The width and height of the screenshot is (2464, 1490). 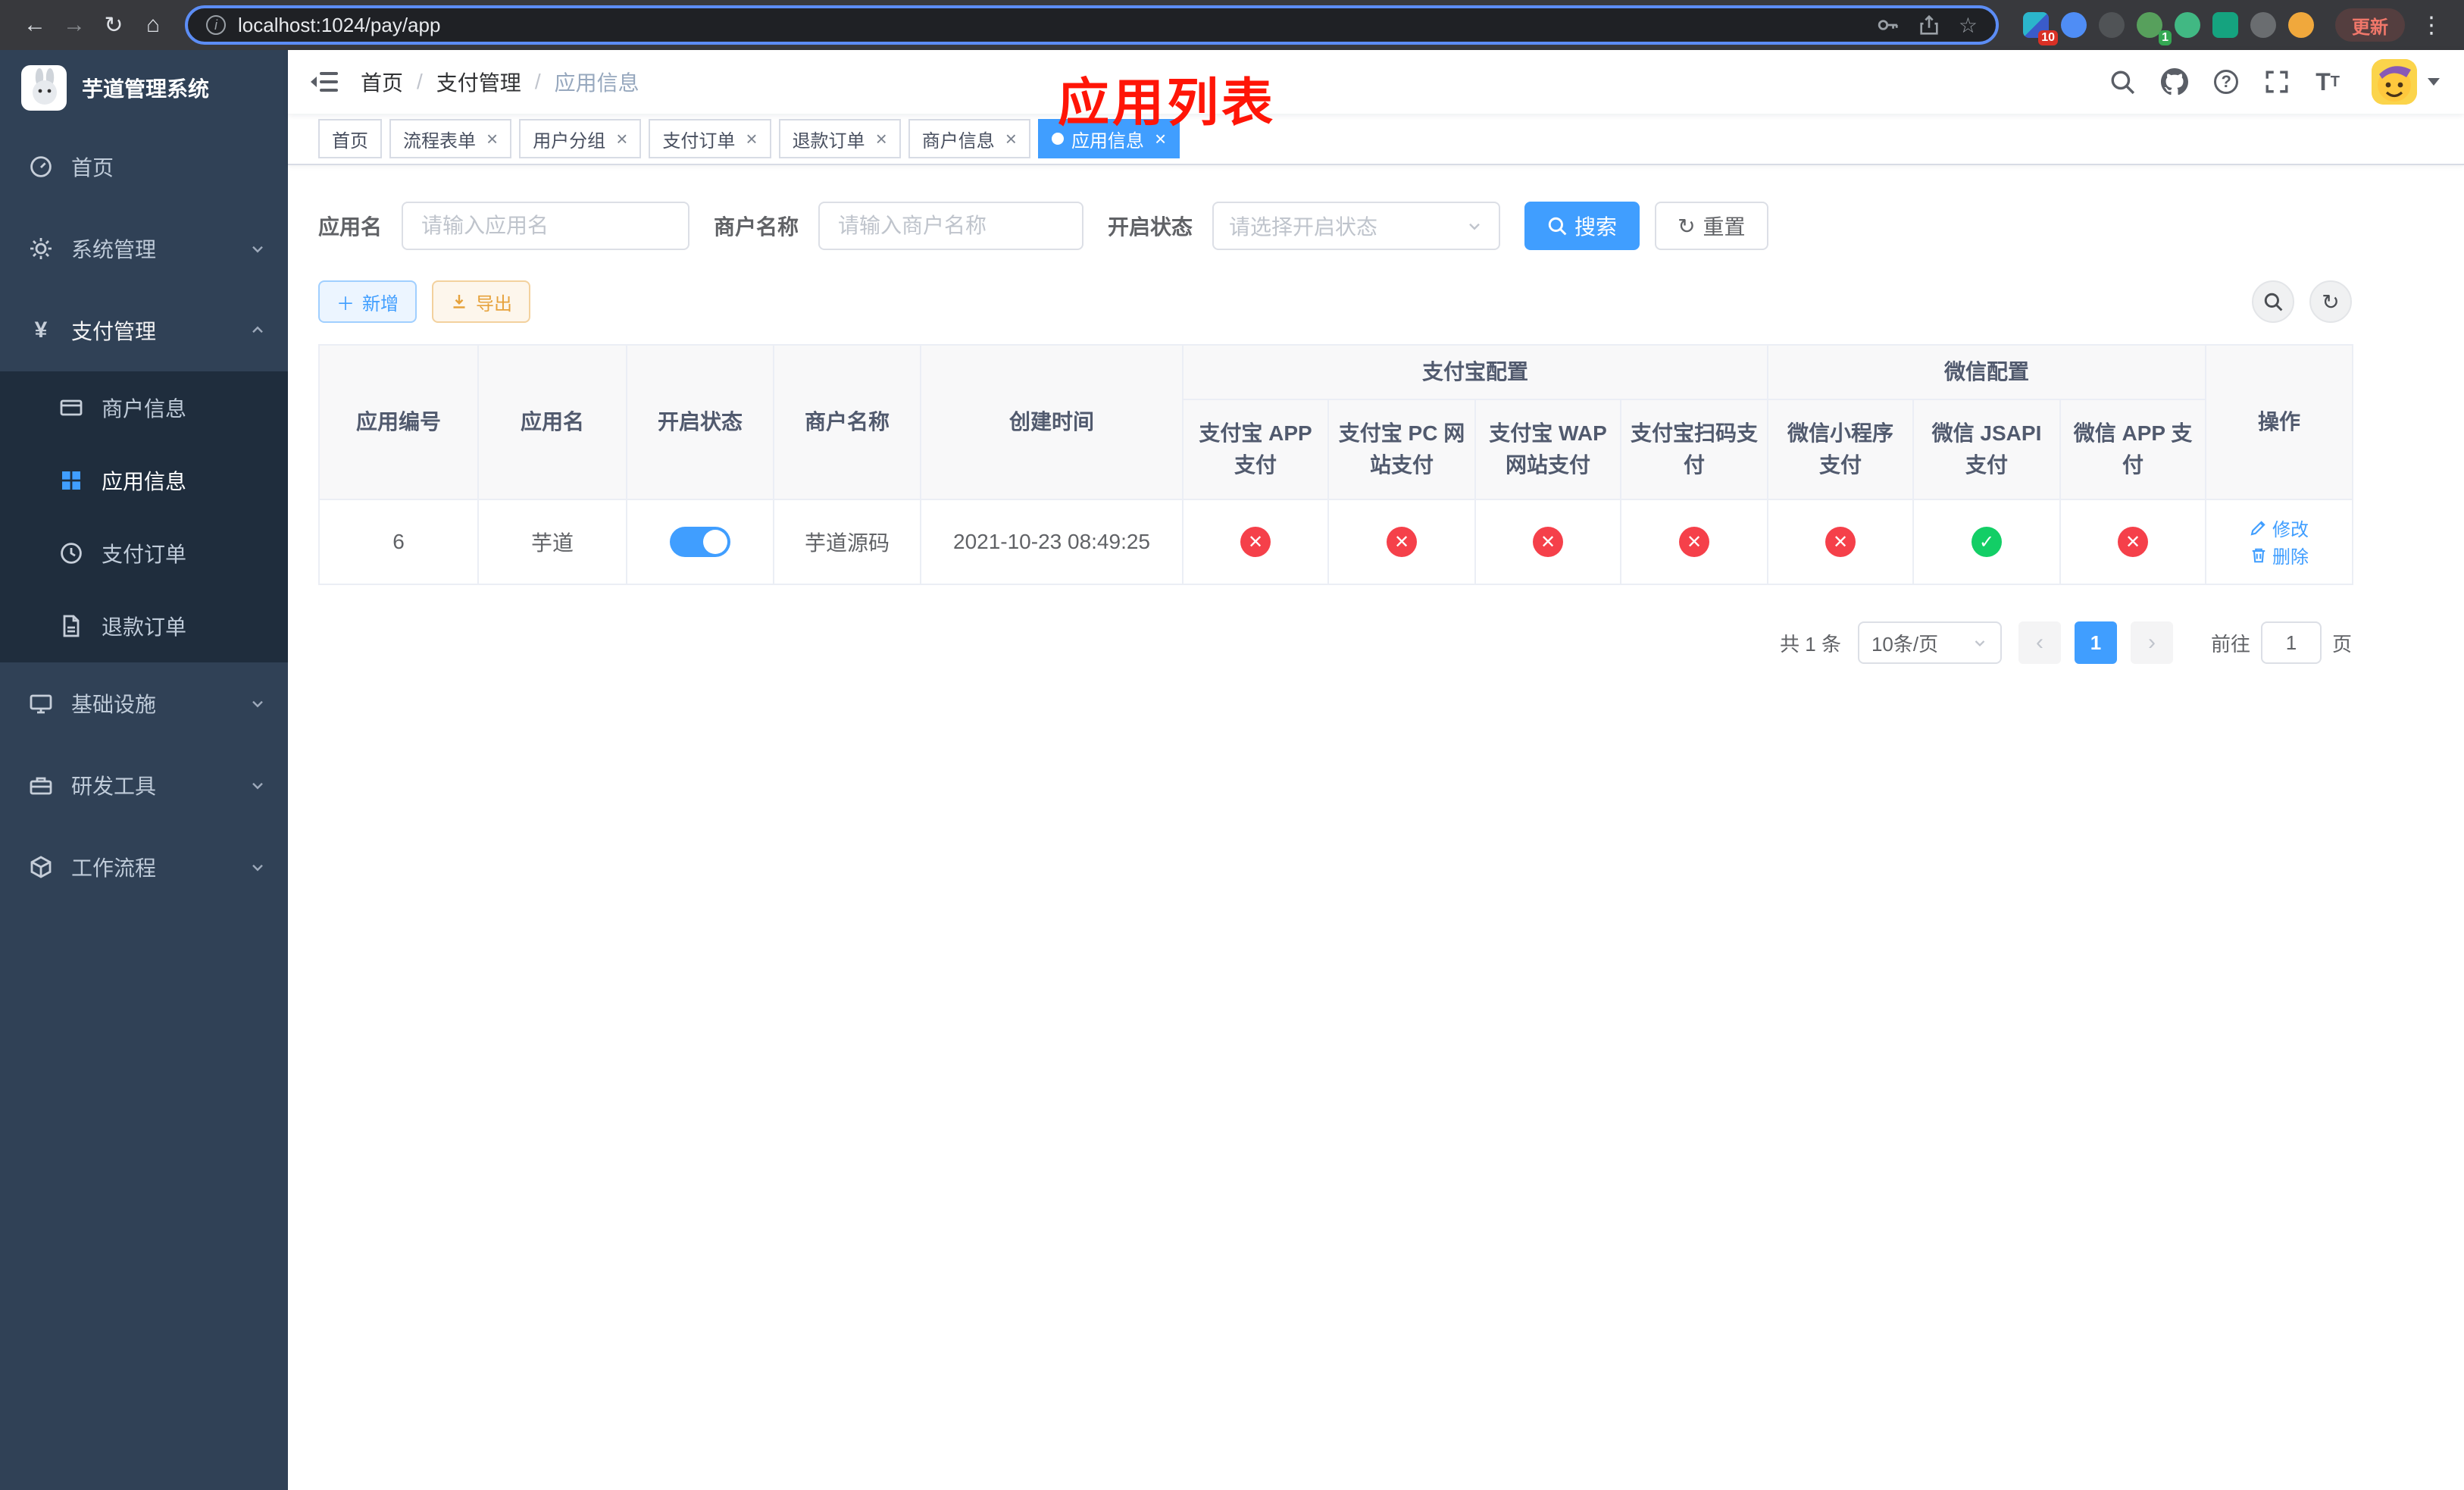 What do you see at coordinates (144, 480) in the screenshot?
I see `sidebar-item-app-info: 应用信息` at bounding box center [144, 480].